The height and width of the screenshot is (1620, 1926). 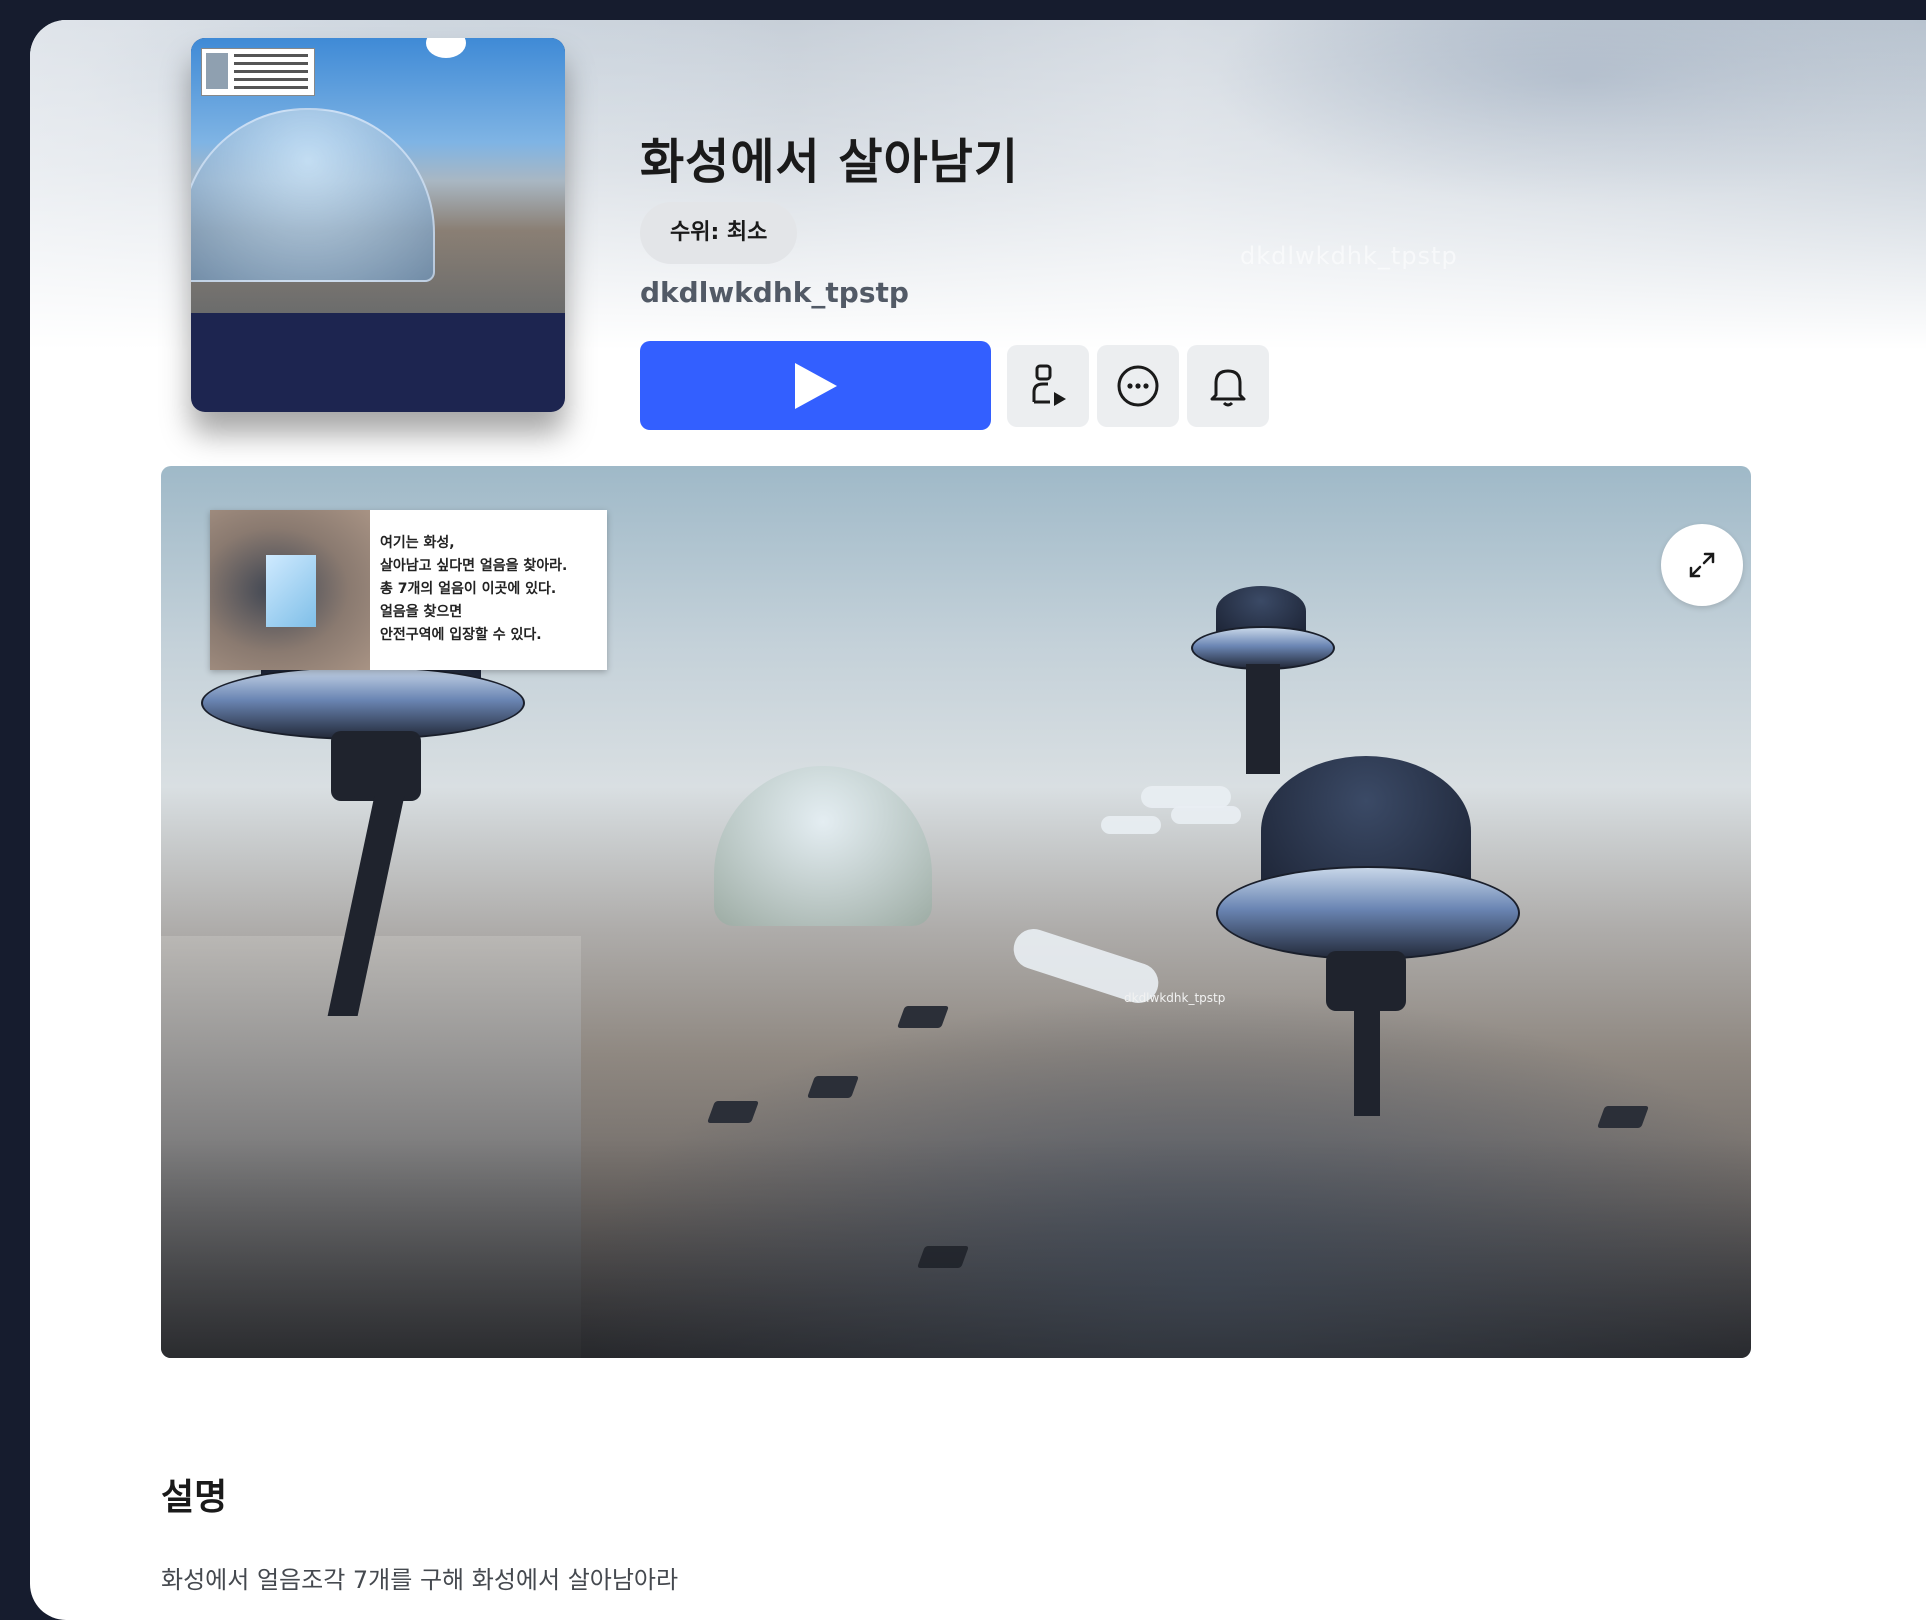 What do you see at coordinates (421, 612) in the screenshot?
I see `info-line: 얼음을 찾으면` at bounding box center [421, 612].